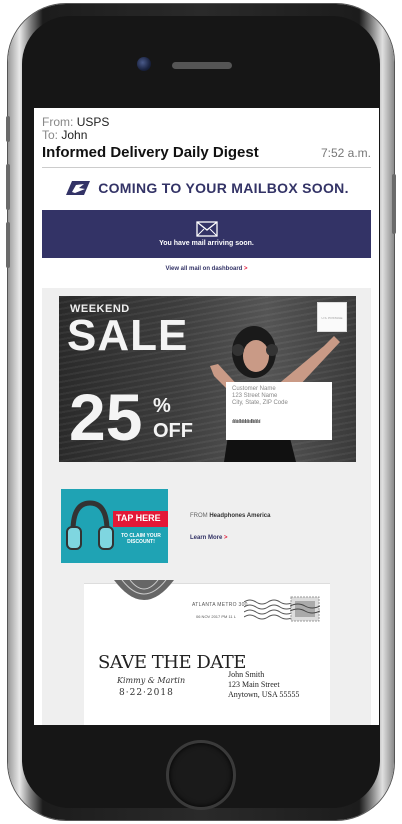 The image size is (402, 824). Describe the element at coordinates (144, 590) in the screenshot. I see `lace-ornament-icon` at that location.